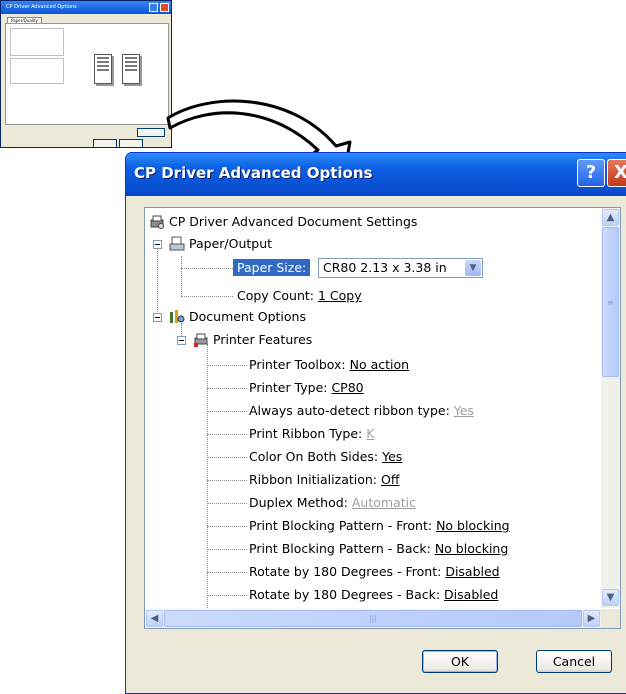 This screenshot has height=694, width=626. I want to click on paper-size-label: Paper Size:, so click(272, 267).